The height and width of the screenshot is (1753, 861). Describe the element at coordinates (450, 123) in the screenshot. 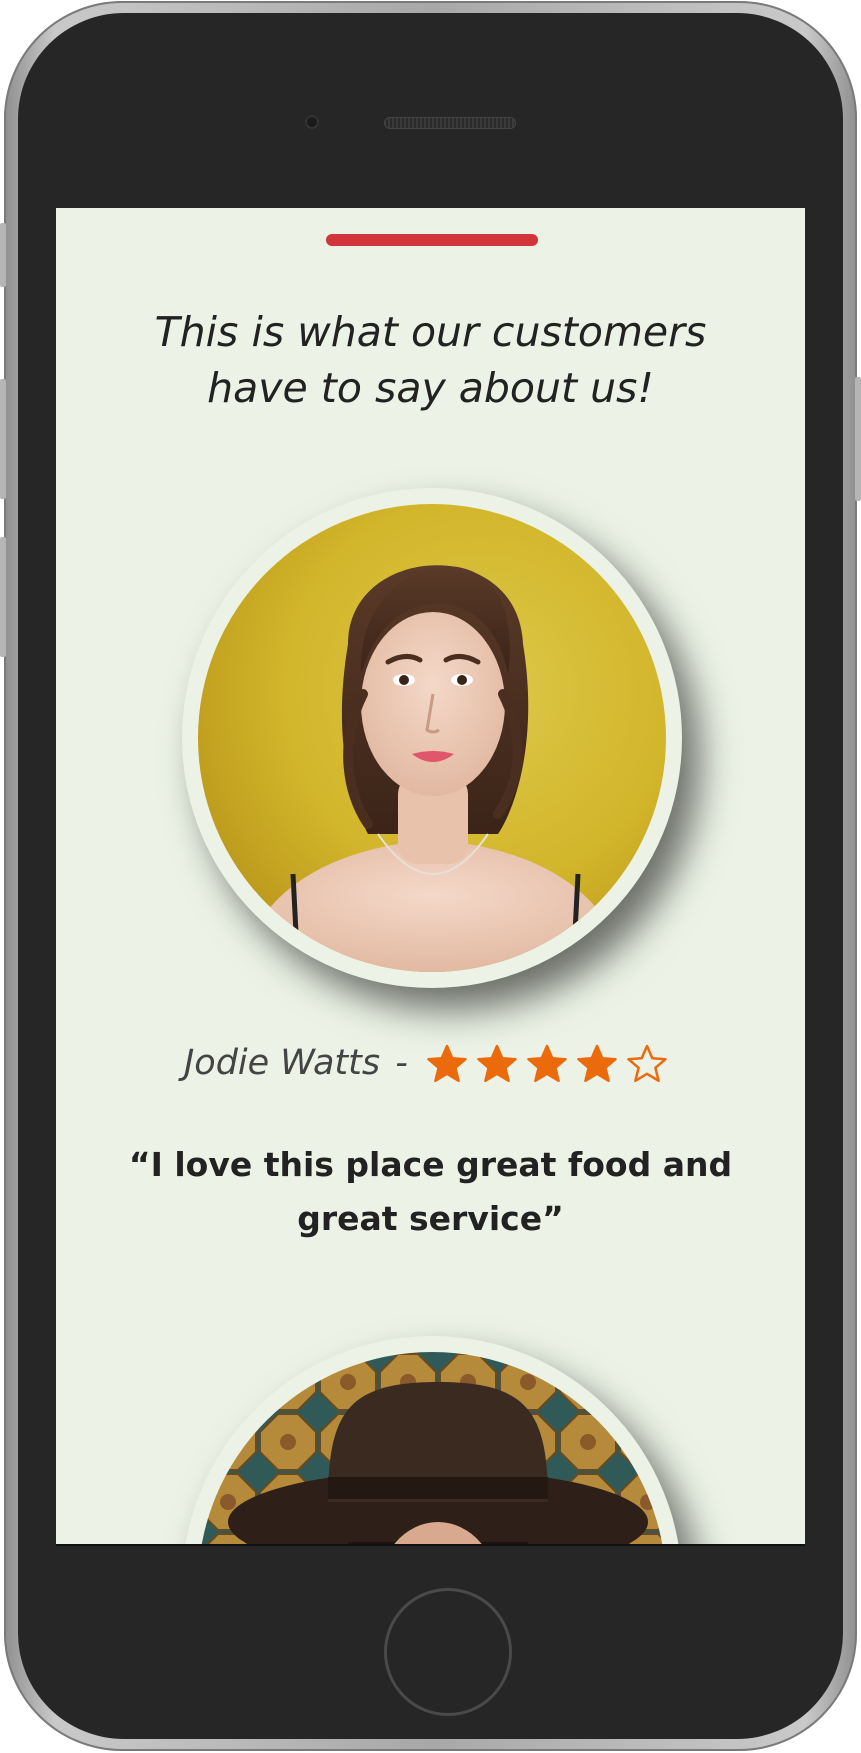

I see `earpiece-speaker` at that location.